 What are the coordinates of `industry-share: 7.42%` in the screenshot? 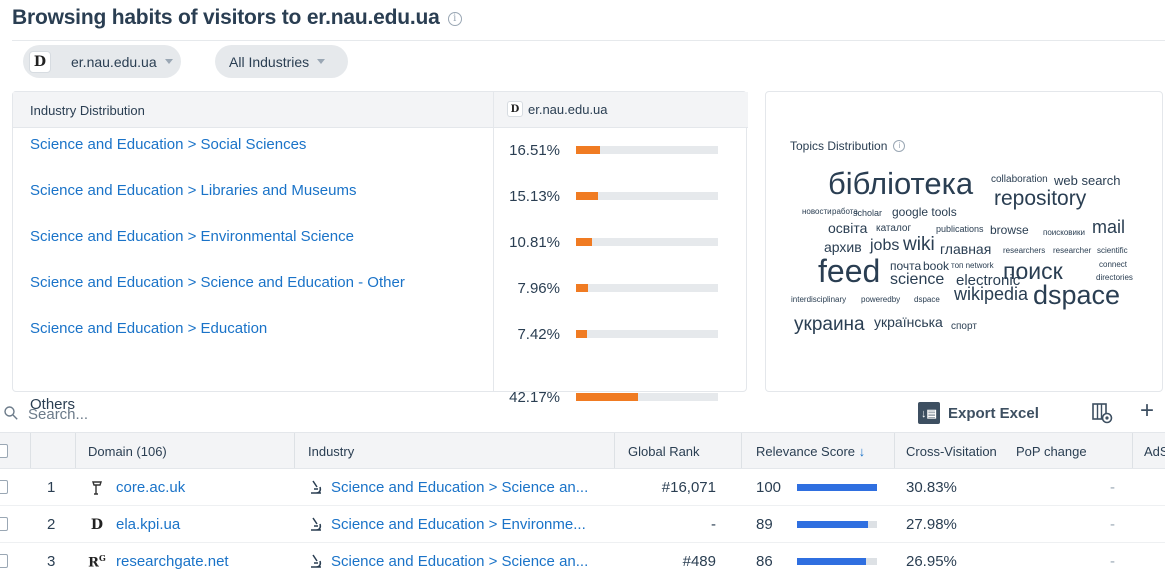 It's located at (538, 334).